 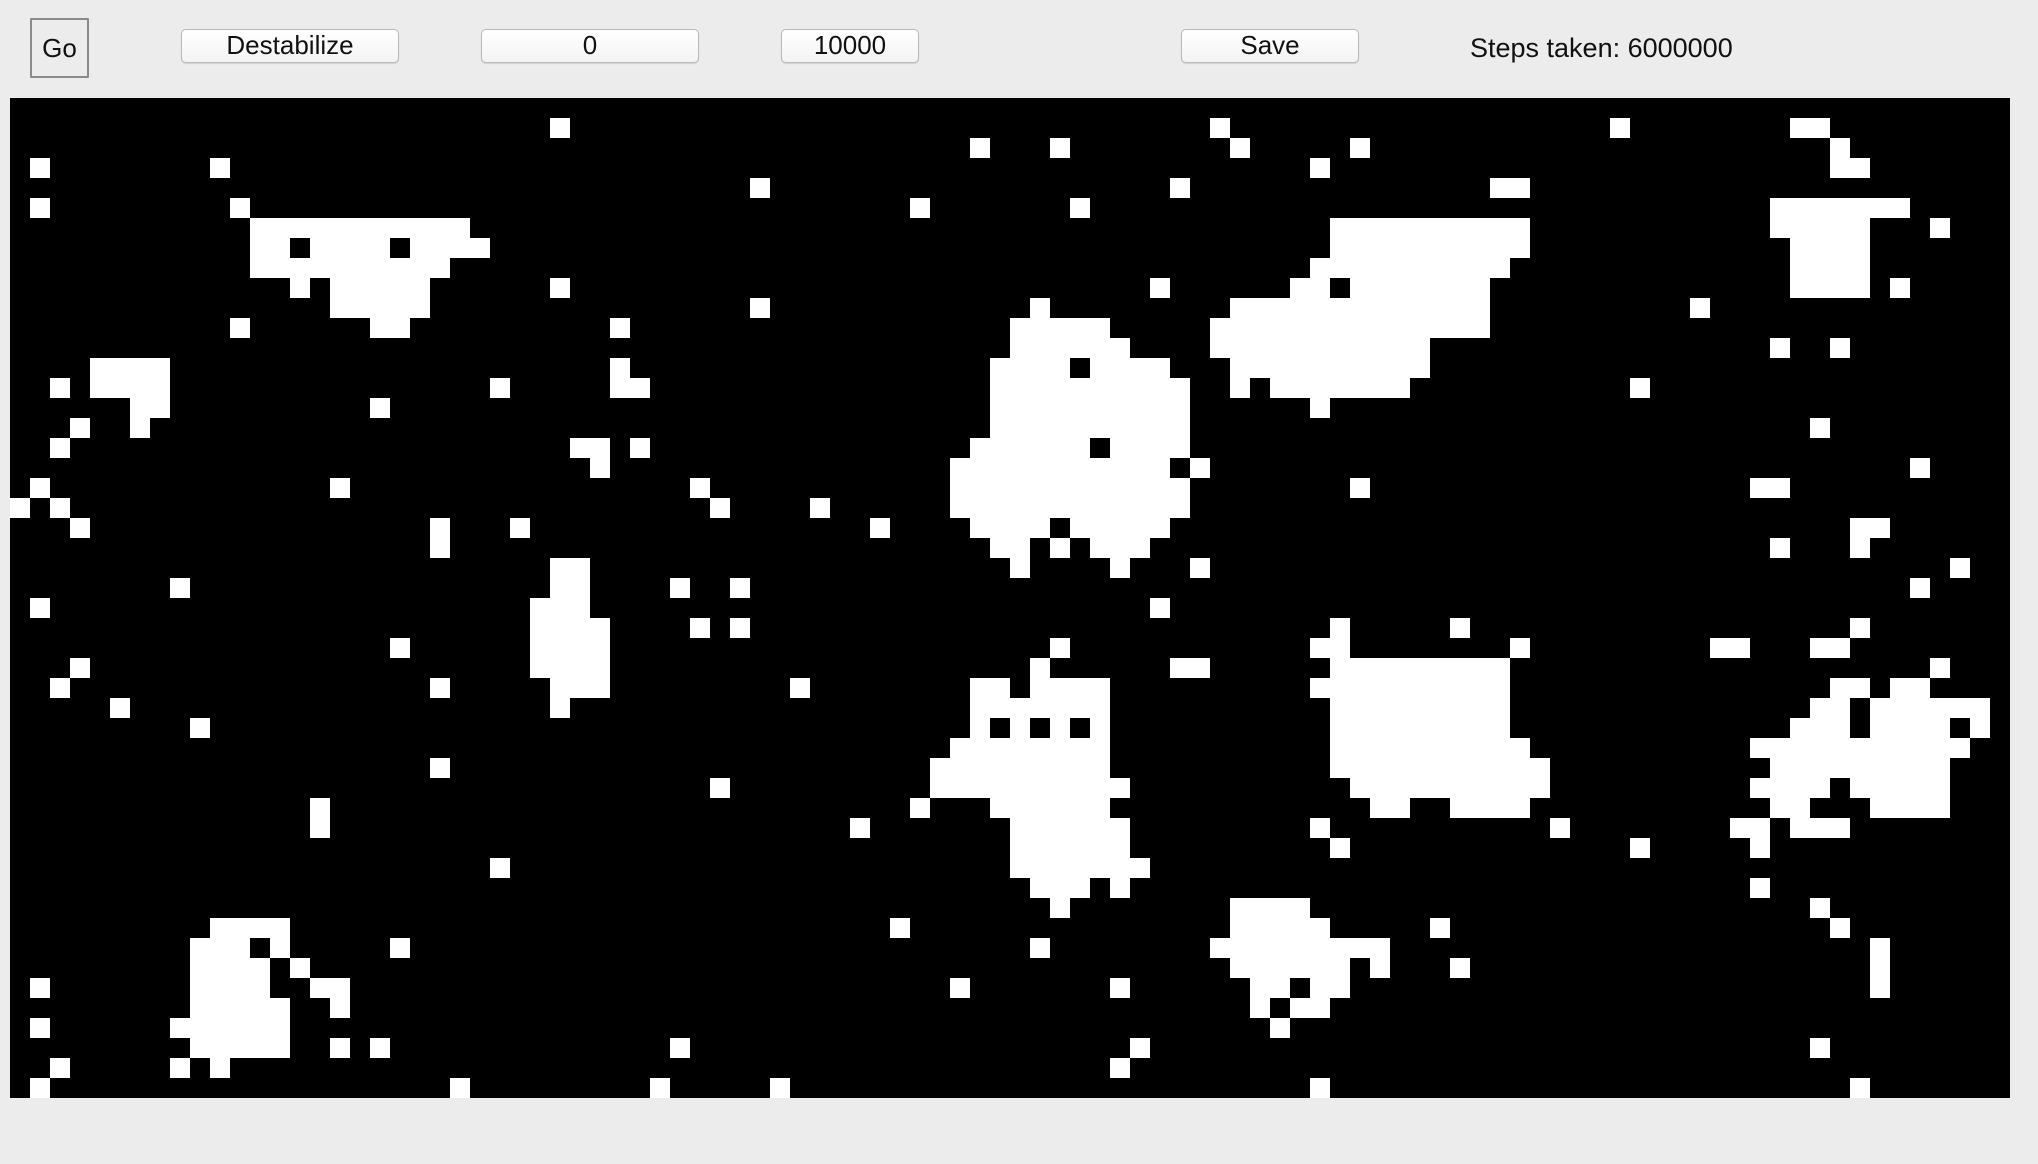 I want to click on min-value-field: 0, so click(x=590, y=46).